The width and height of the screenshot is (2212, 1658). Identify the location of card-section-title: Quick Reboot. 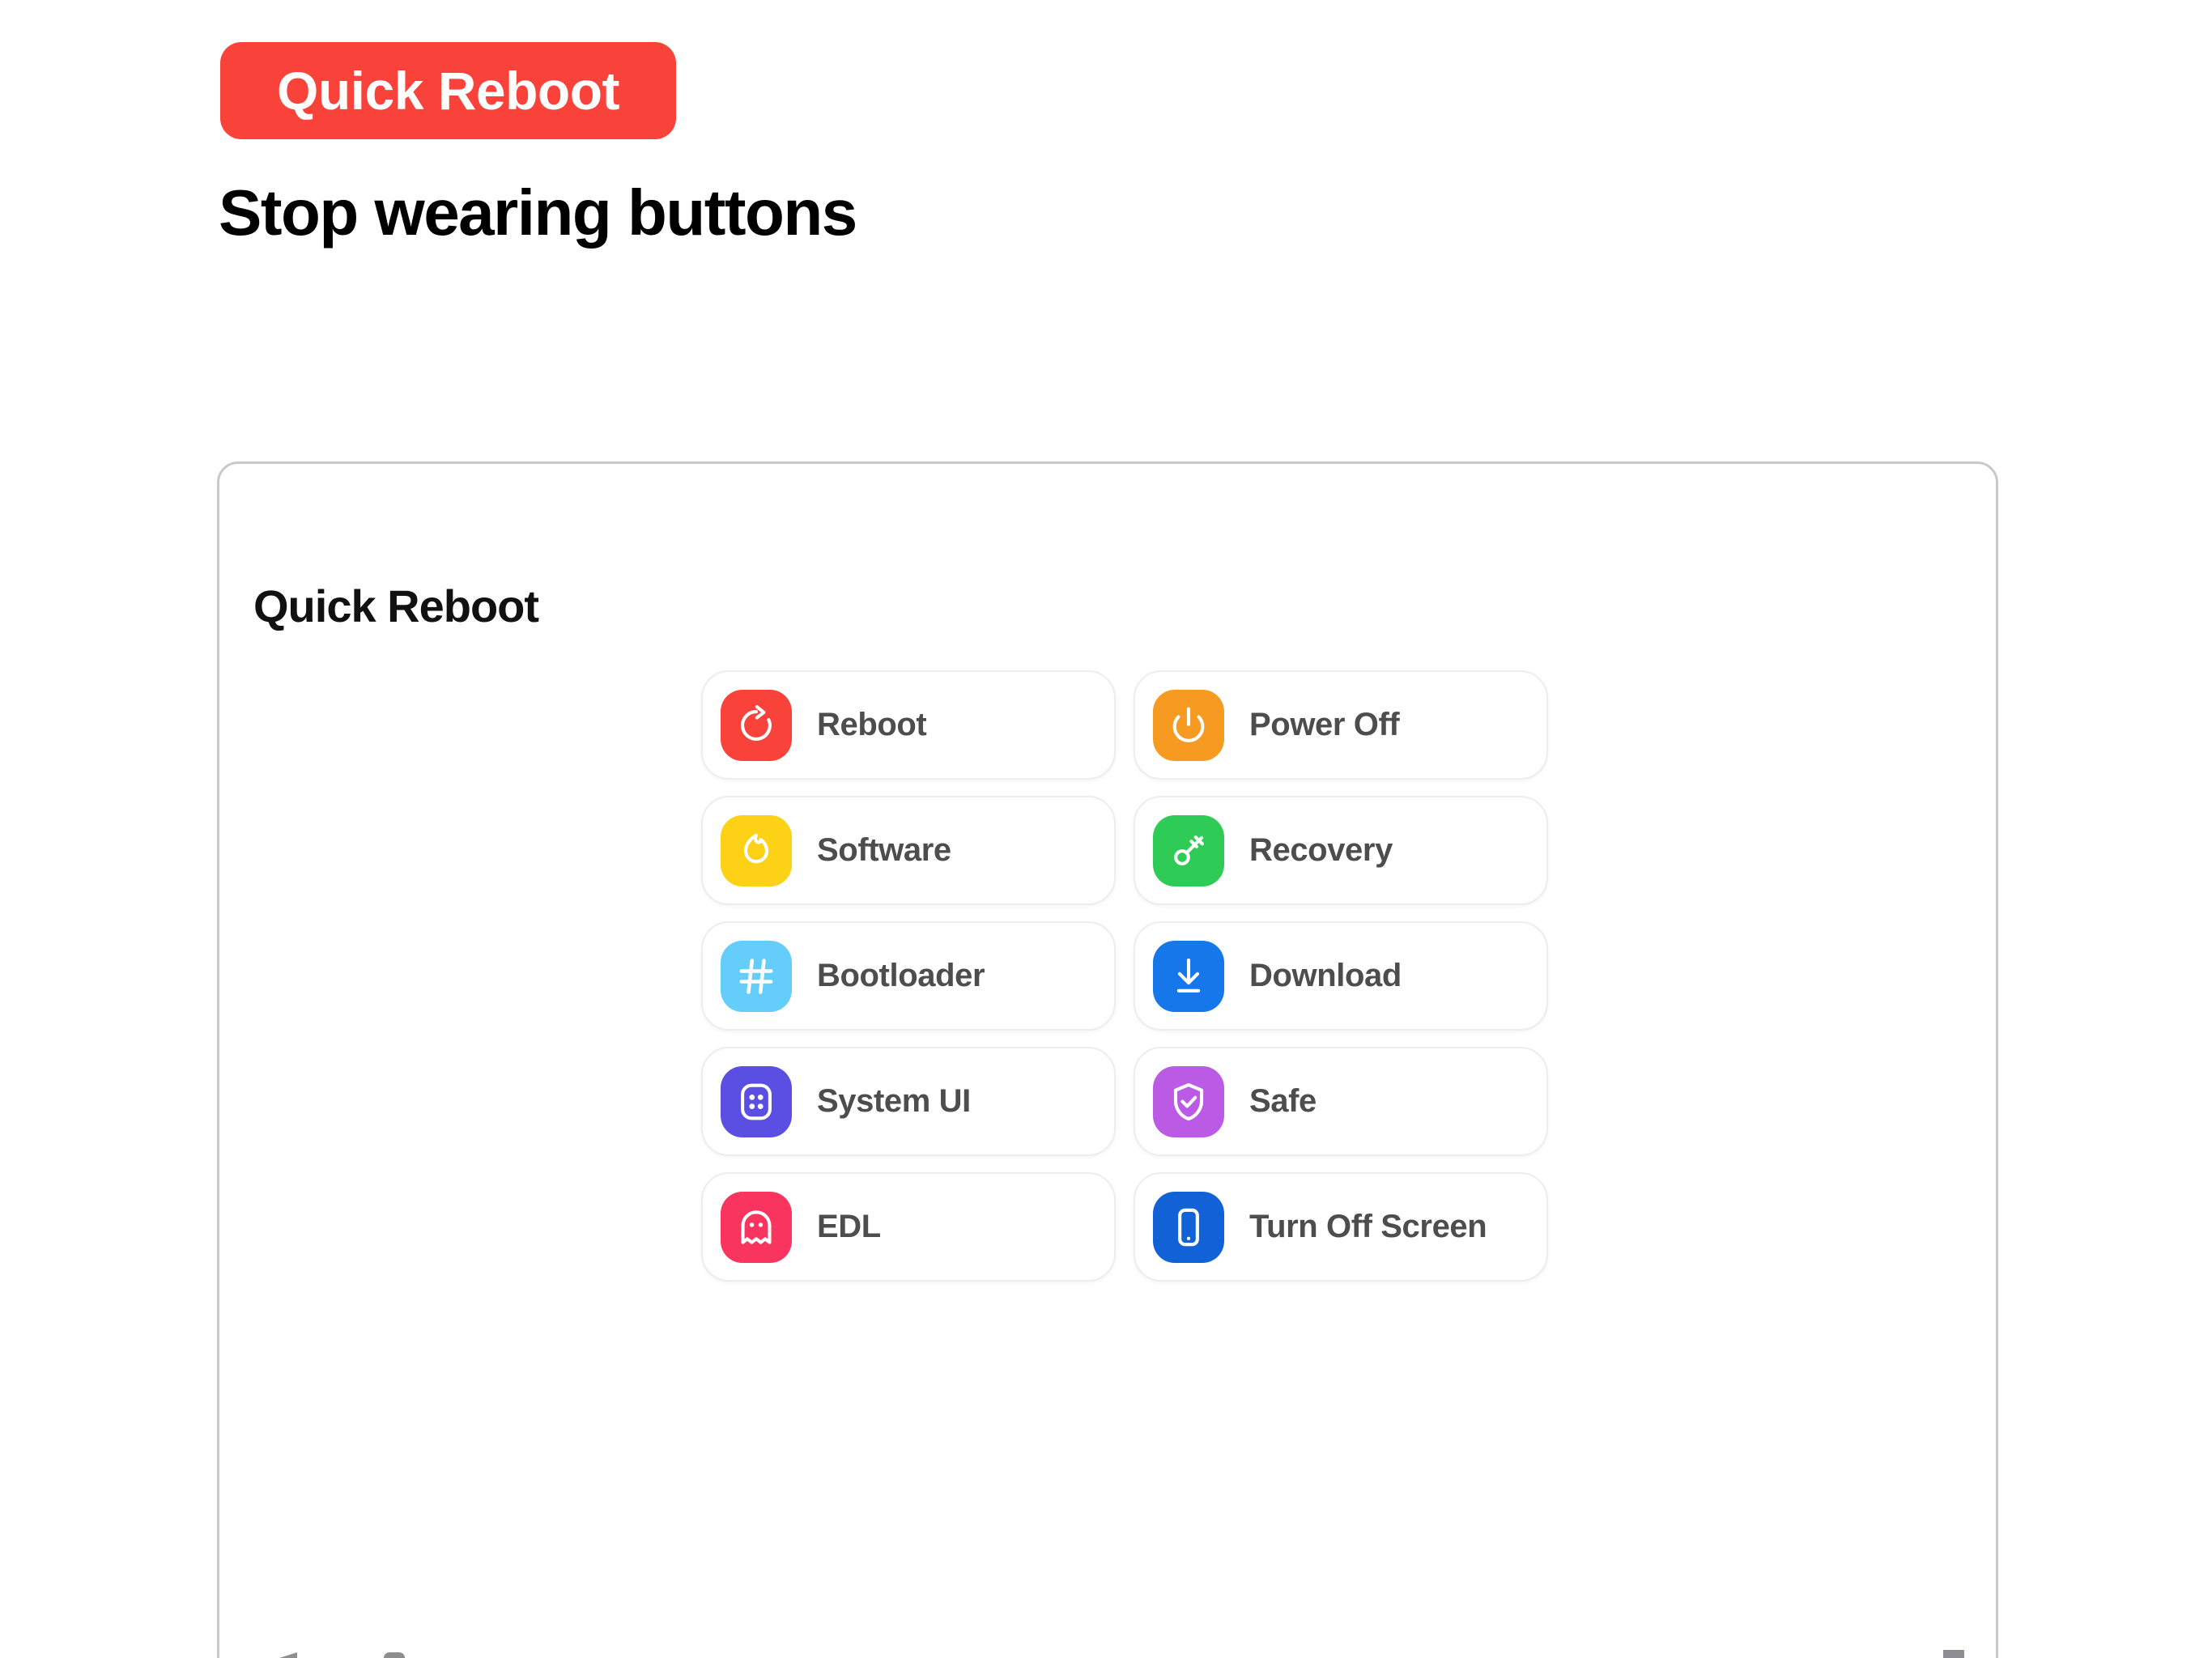
(396, 605).